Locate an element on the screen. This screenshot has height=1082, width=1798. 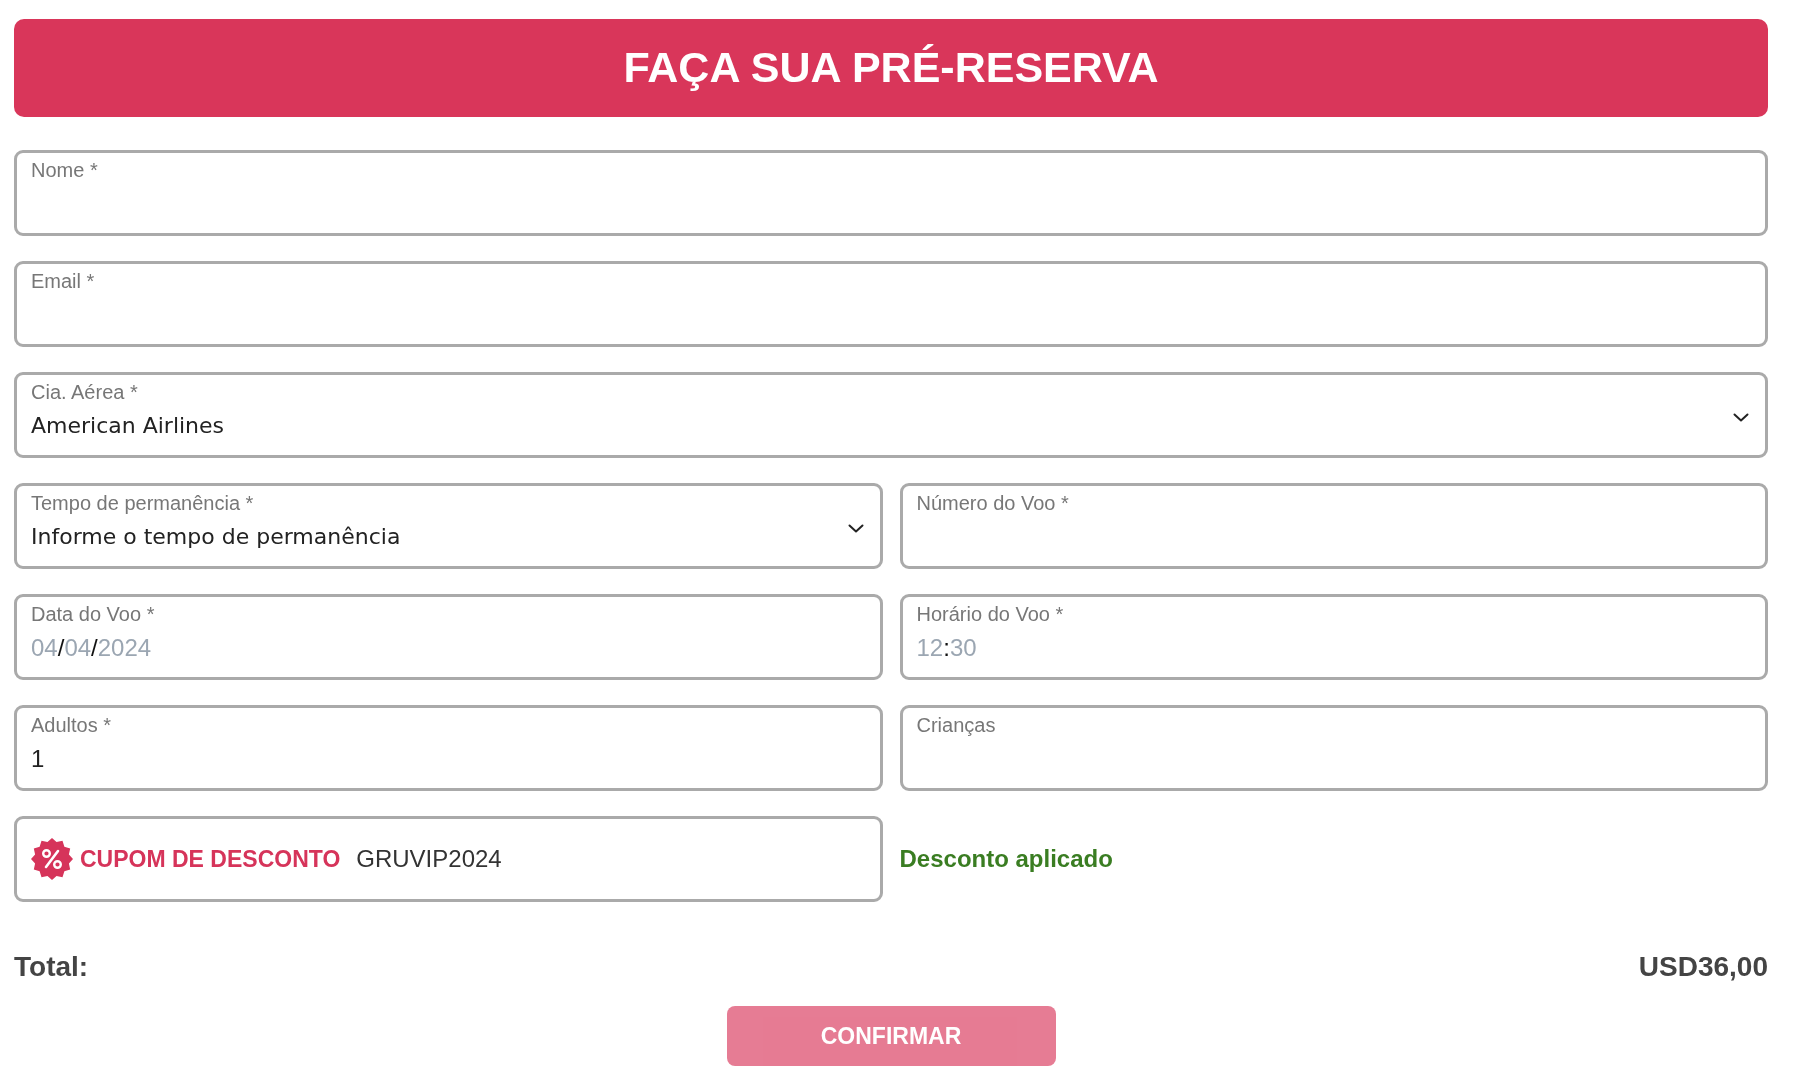
field-label: Nome * is located at coordinates (64, 170).